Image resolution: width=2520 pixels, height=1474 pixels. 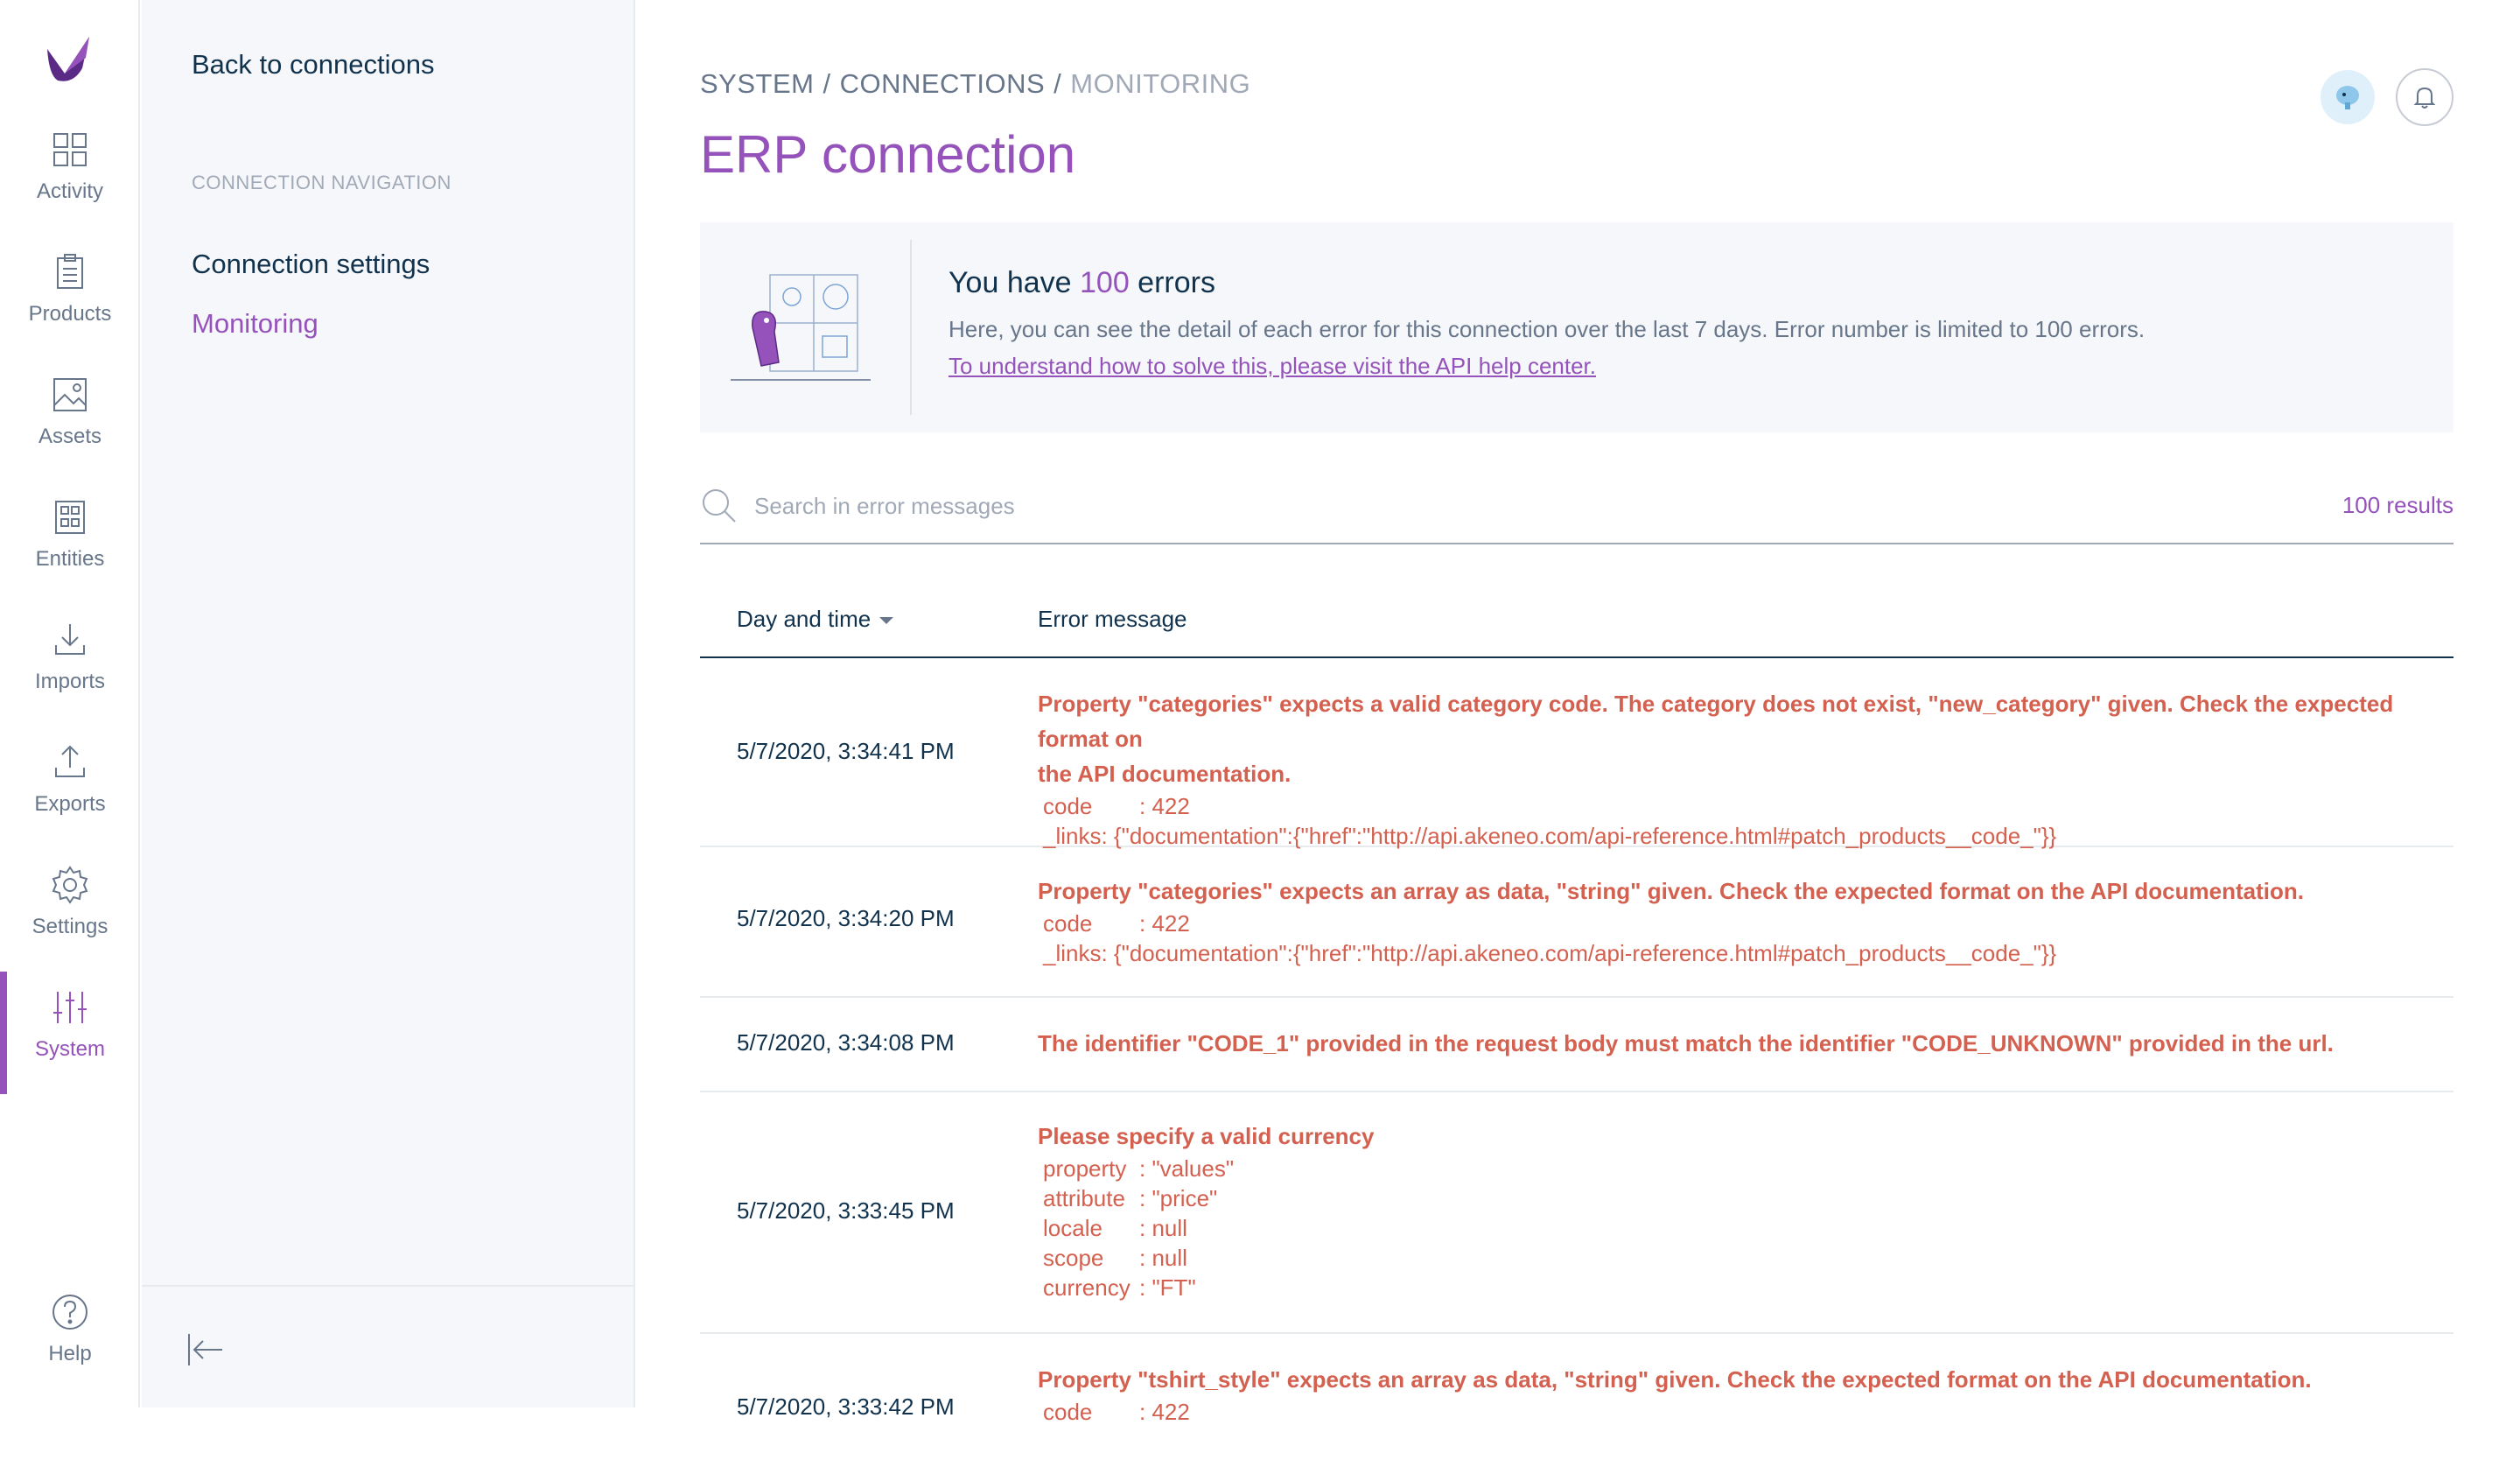 I want to click on nav-imports: Imports, so click(x=70, y=656).